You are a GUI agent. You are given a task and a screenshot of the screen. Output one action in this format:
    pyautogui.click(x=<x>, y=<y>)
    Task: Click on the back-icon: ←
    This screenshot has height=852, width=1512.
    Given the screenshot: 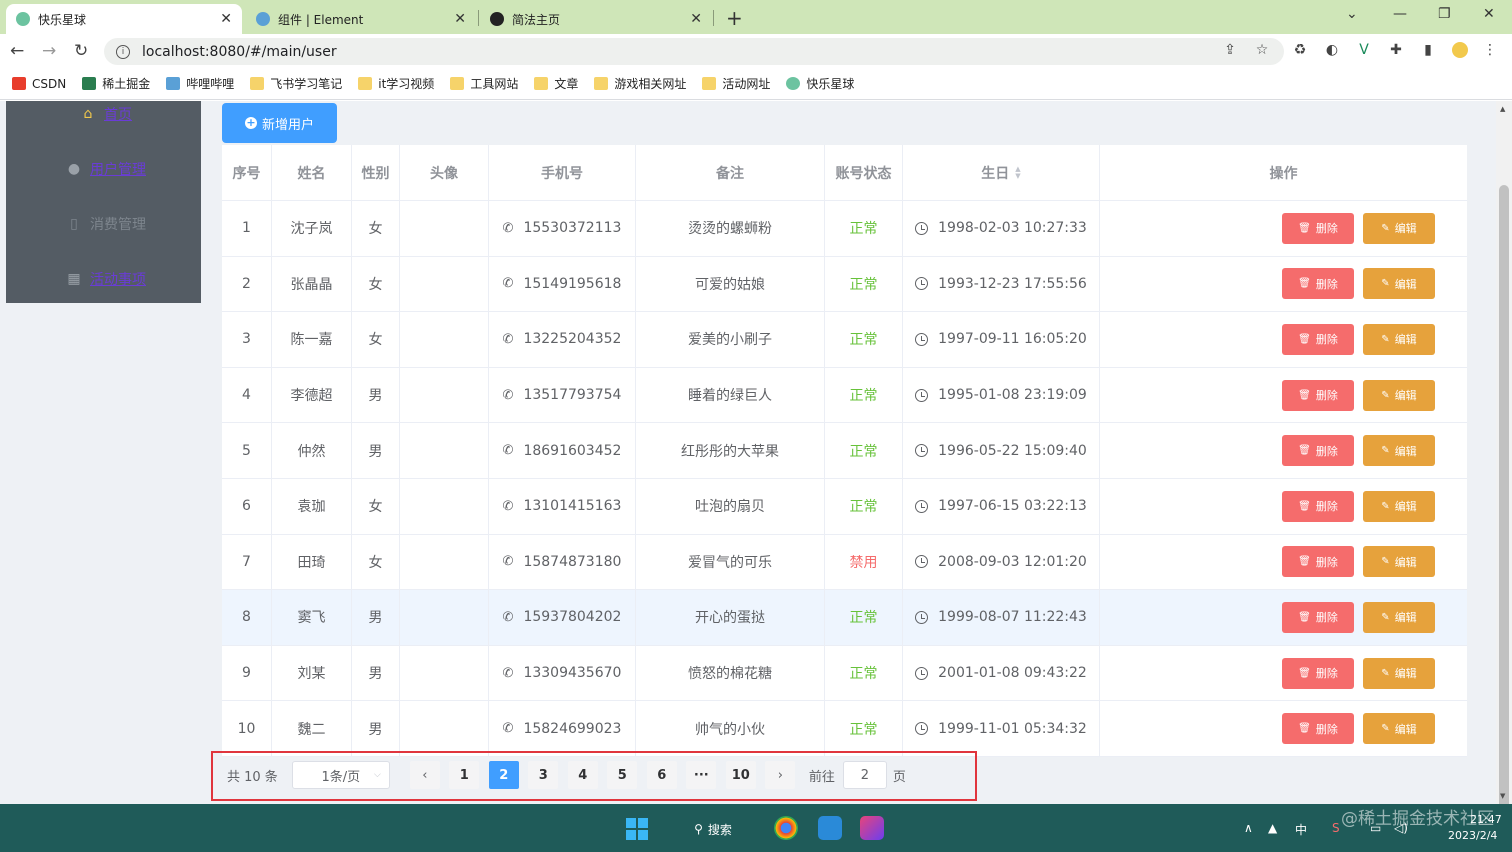 What is the action you would take?
    pyautogui.click(x=17, y=51)
    